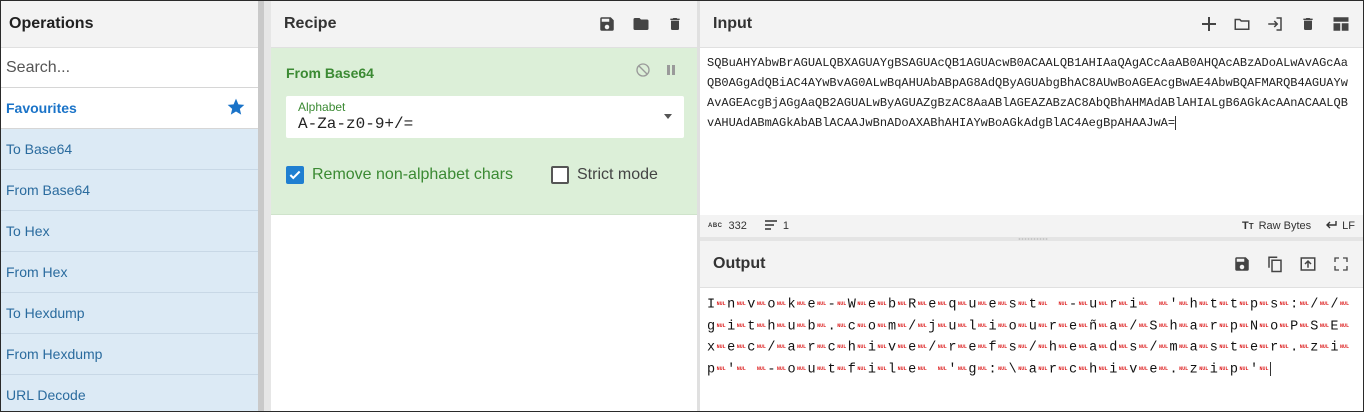 This screenshot has width=1364, height=412. I want to click on add-tab-icon, so click(1209, 24).